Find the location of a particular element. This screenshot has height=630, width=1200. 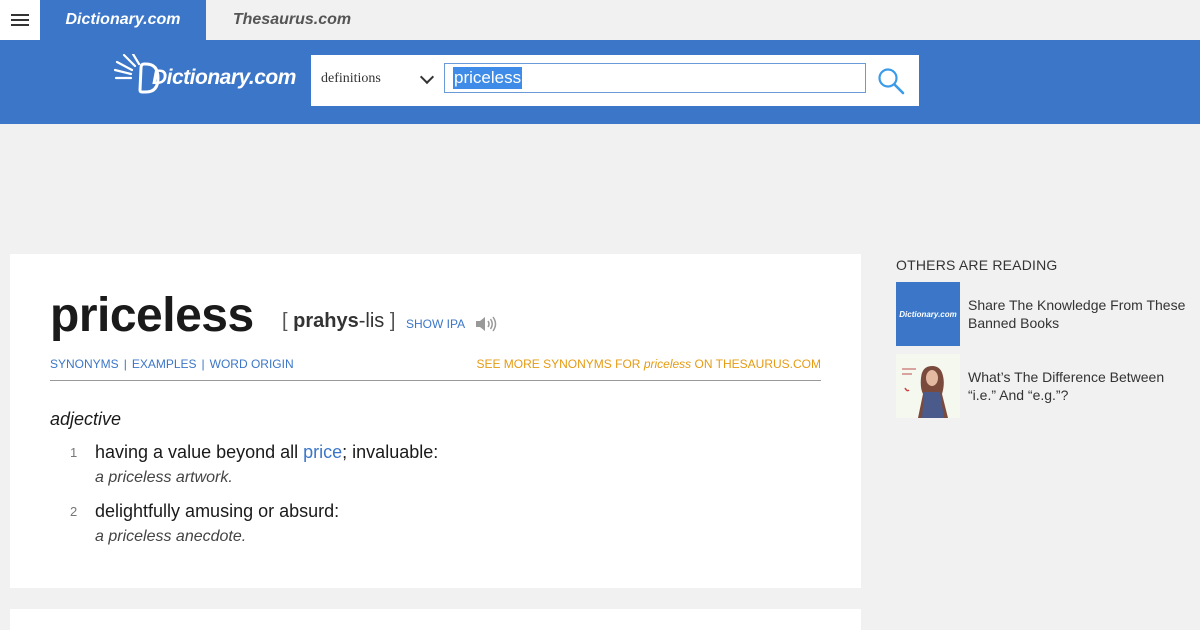

search-icon is located at coordinates (891, 81).